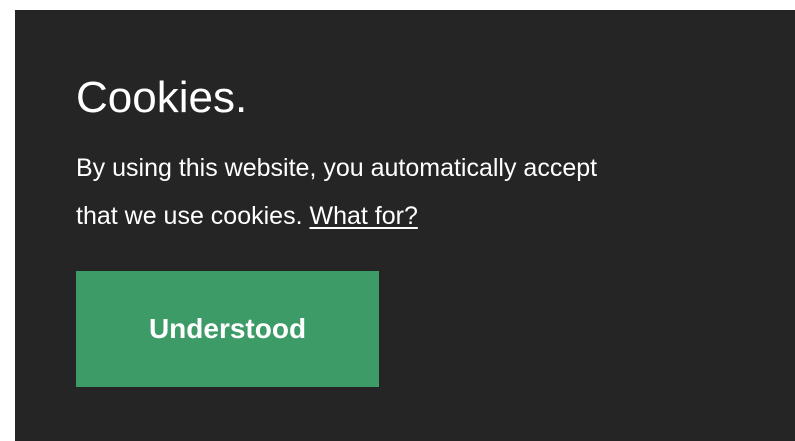 The width and height of the screenshot is (795, 441). What do you see at coordinates (363, 216) in the screenshot?
I see `what-for-link: What for?` at bounding box center [363, 216].